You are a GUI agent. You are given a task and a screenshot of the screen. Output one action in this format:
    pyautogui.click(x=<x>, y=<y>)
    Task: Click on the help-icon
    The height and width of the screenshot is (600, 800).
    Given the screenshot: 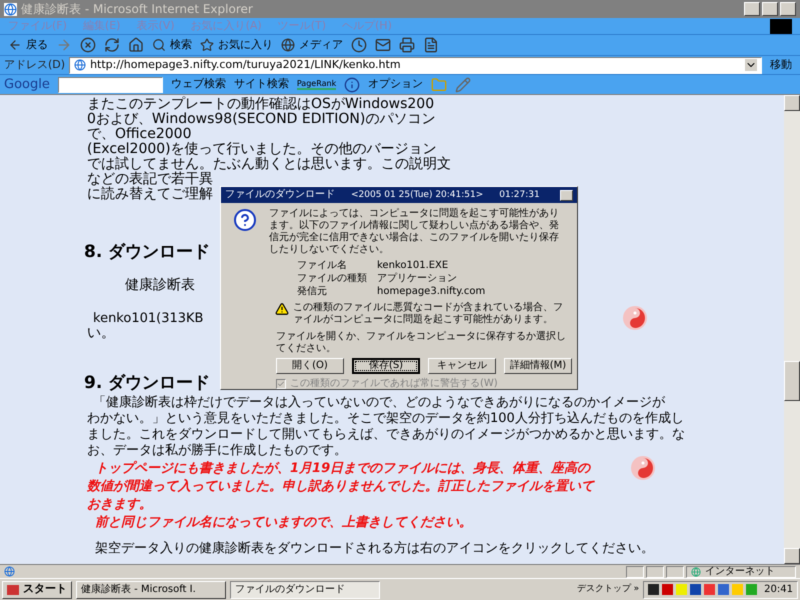 What is the action you would take?
    pyautogui.click(x=245, y=220)
    